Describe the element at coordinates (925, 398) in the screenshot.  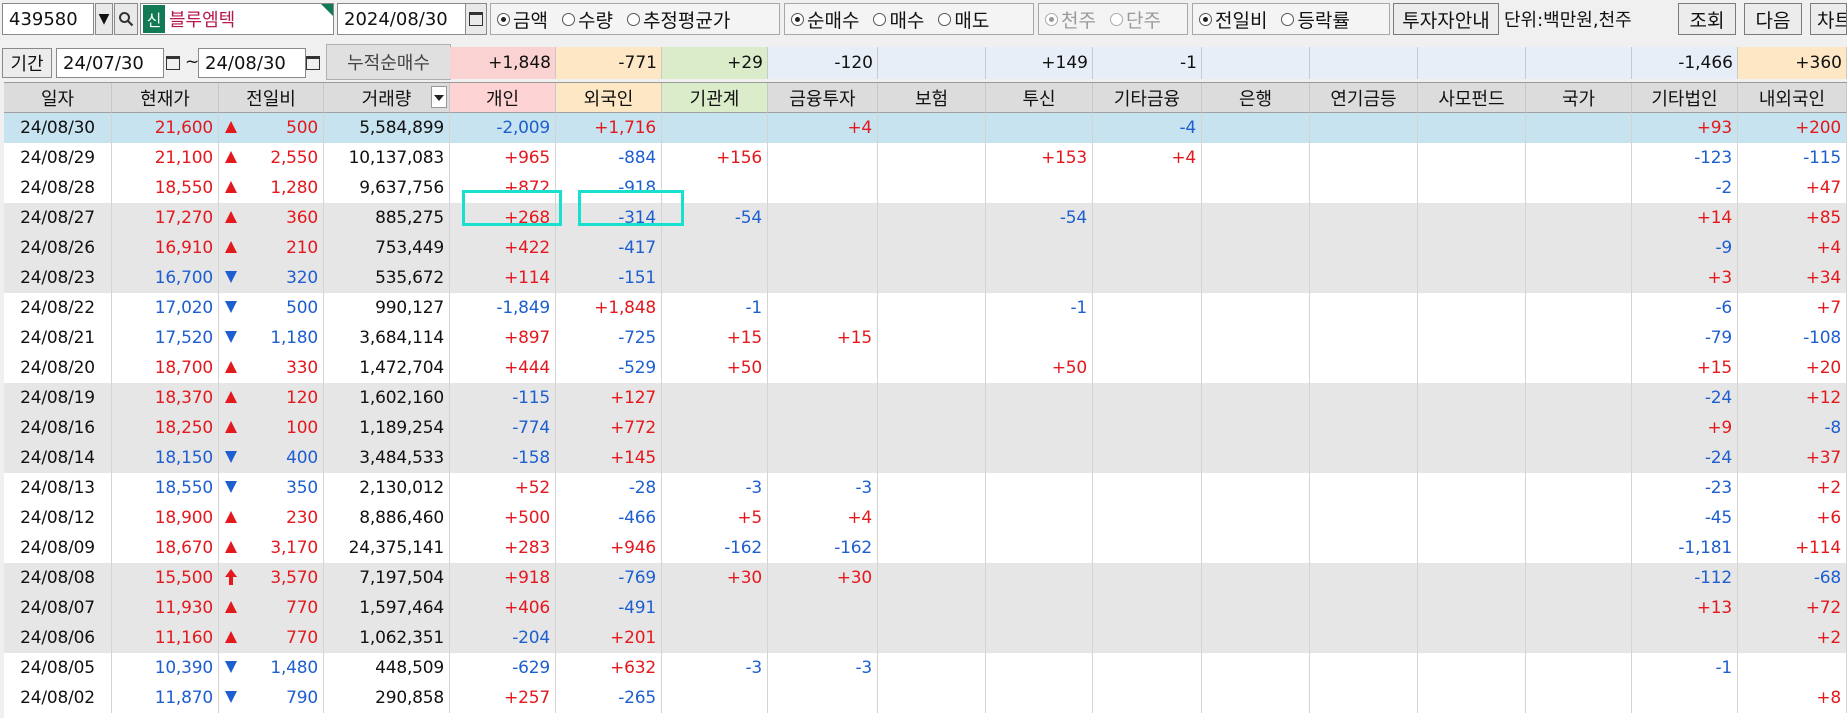
I see `table-row: 24/08/19 18,370 120 1,602,160 -115 +127 -24 +12` at that location.